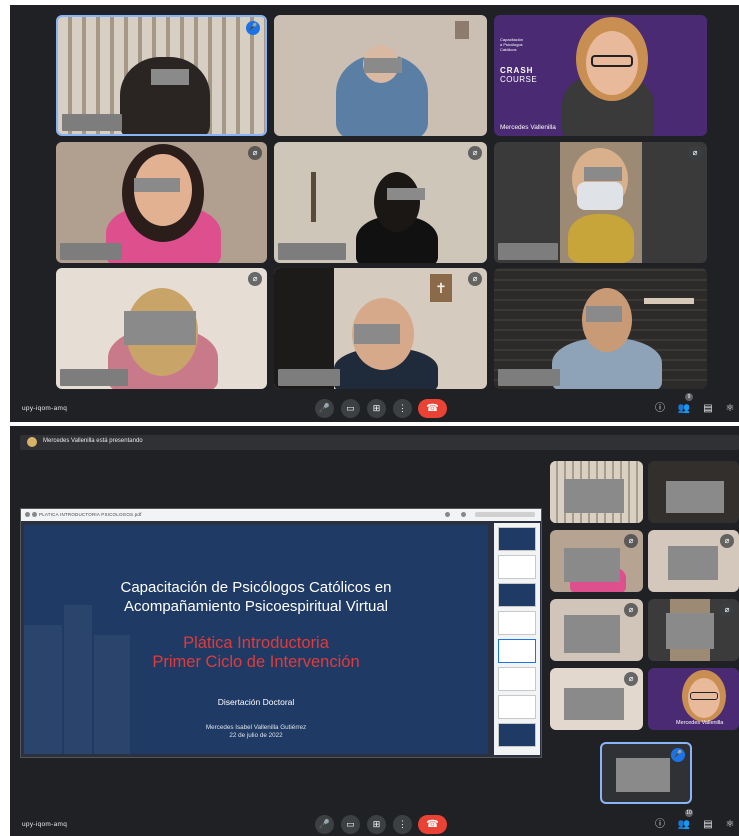 Image resolution: width=739 pixels, height=836 pixels. I want to click on pdf-toolbar: PLATICA INTRODUCTORIA PSICOLOGOS.pdf, so click(281, 515).